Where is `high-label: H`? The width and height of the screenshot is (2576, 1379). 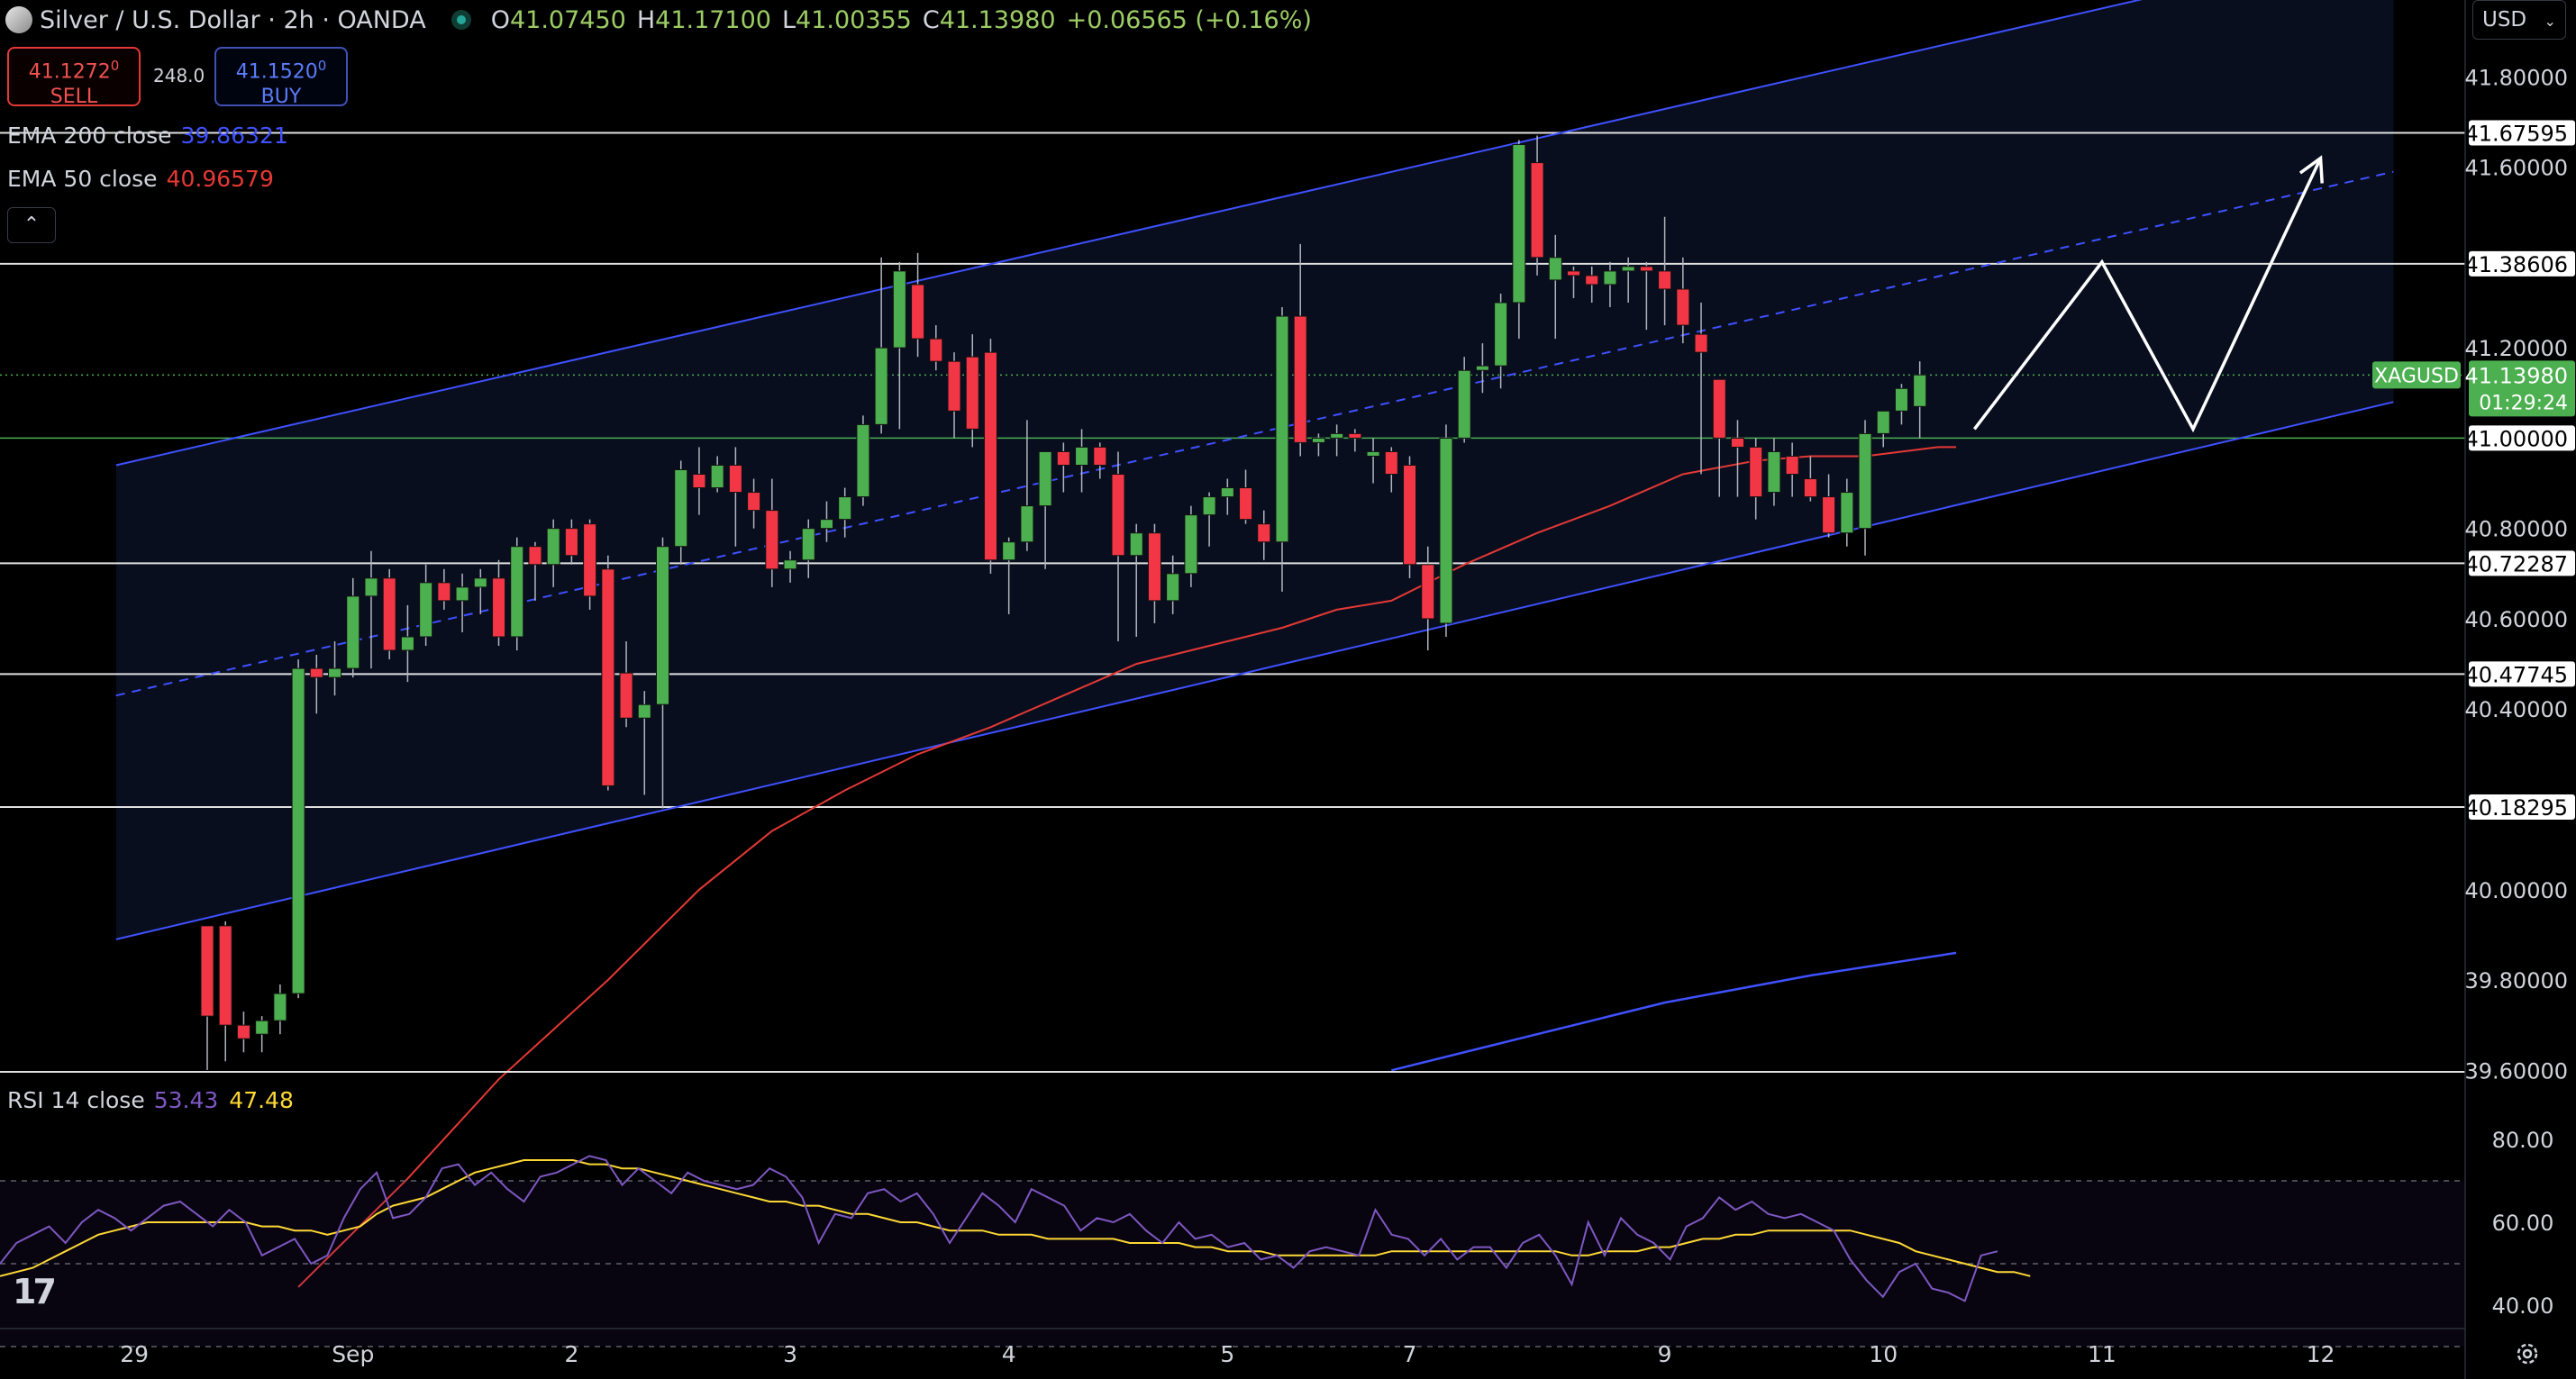 high-label: H is located at coordinates (646, 19).